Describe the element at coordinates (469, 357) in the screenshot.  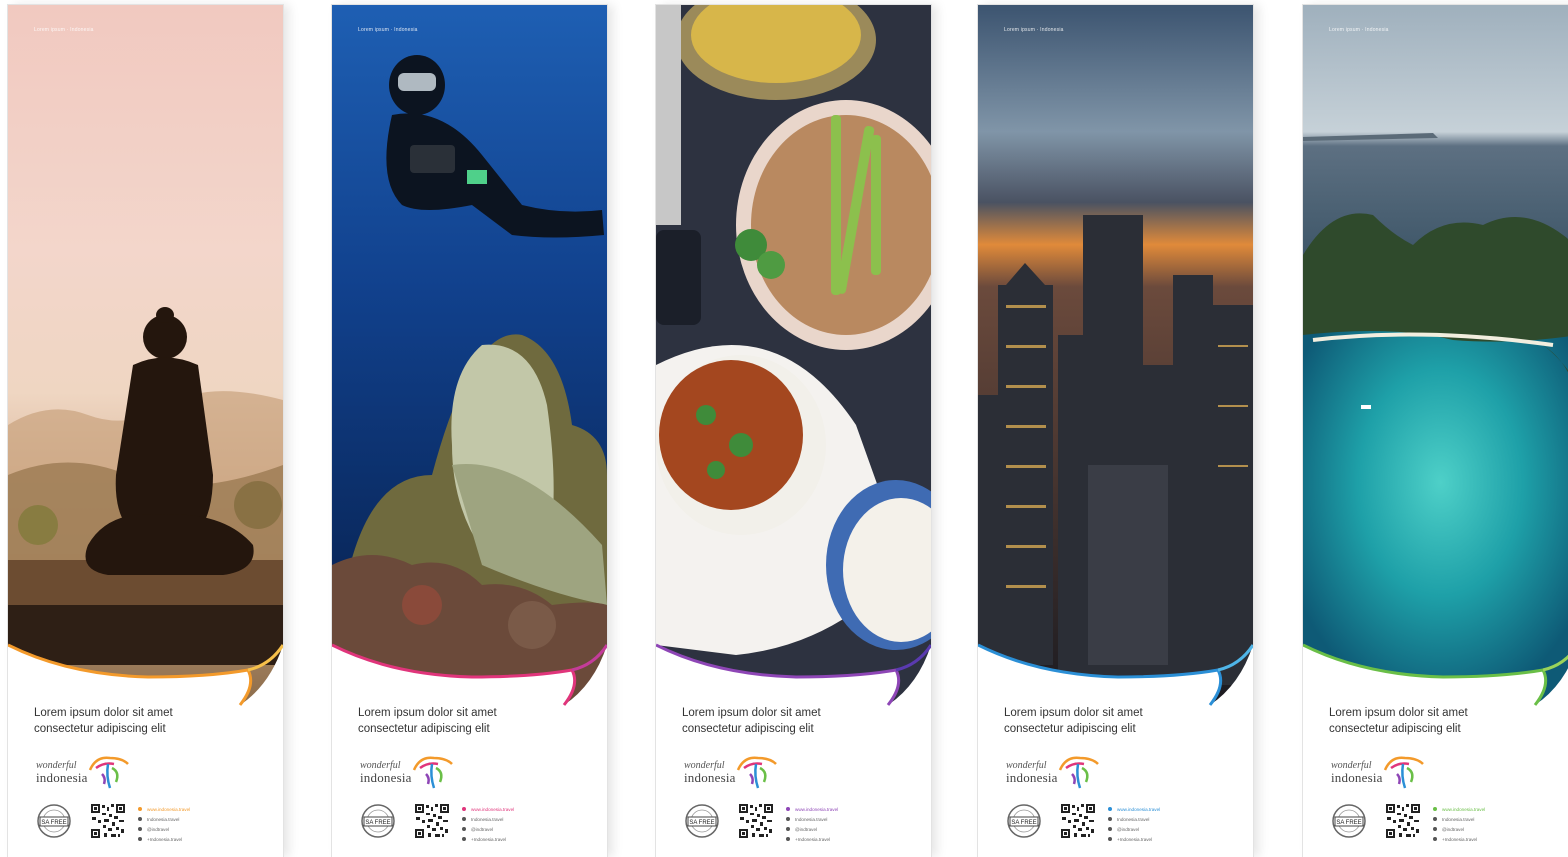
I see `photo-diver-turtle` at that location.